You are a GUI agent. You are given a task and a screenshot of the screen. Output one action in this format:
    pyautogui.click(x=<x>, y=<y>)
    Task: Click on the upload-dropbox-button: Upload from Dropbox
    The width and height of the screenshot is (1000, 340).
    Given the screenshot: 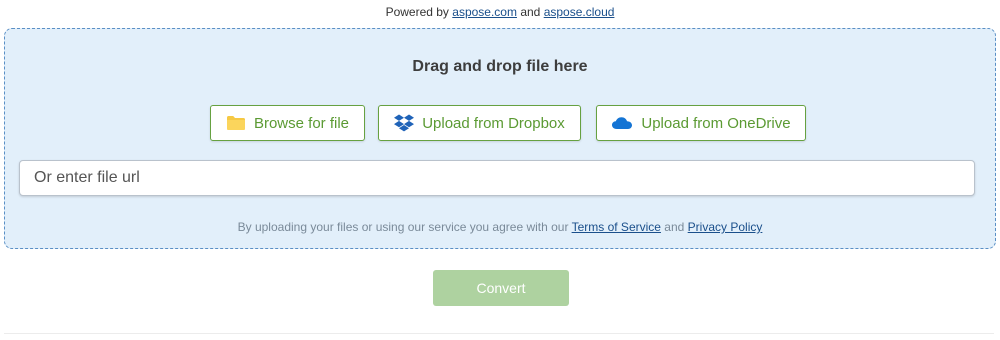 What is the action you would take?
    pyautogui.click(x=479, y=123)
    